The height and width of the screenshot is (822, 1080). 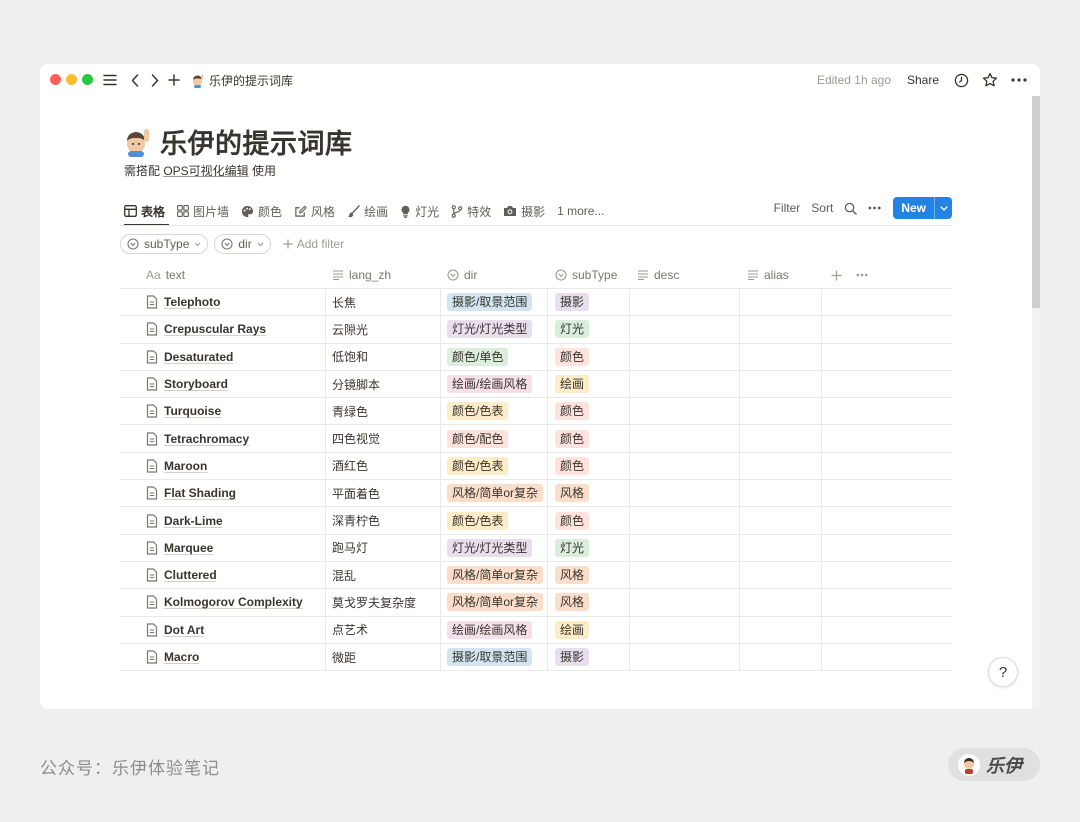 I want to click on row-title-text: Maroon, so click(x=185, y=466).